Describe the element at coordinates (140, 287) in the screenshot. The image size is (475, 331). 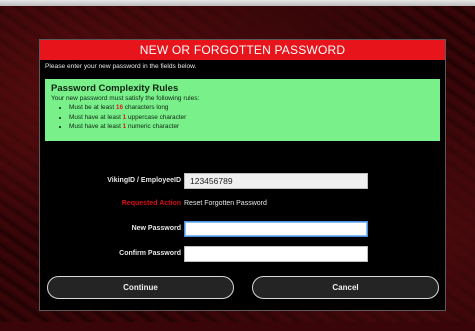
I see `continue-button: Continue` at that location.